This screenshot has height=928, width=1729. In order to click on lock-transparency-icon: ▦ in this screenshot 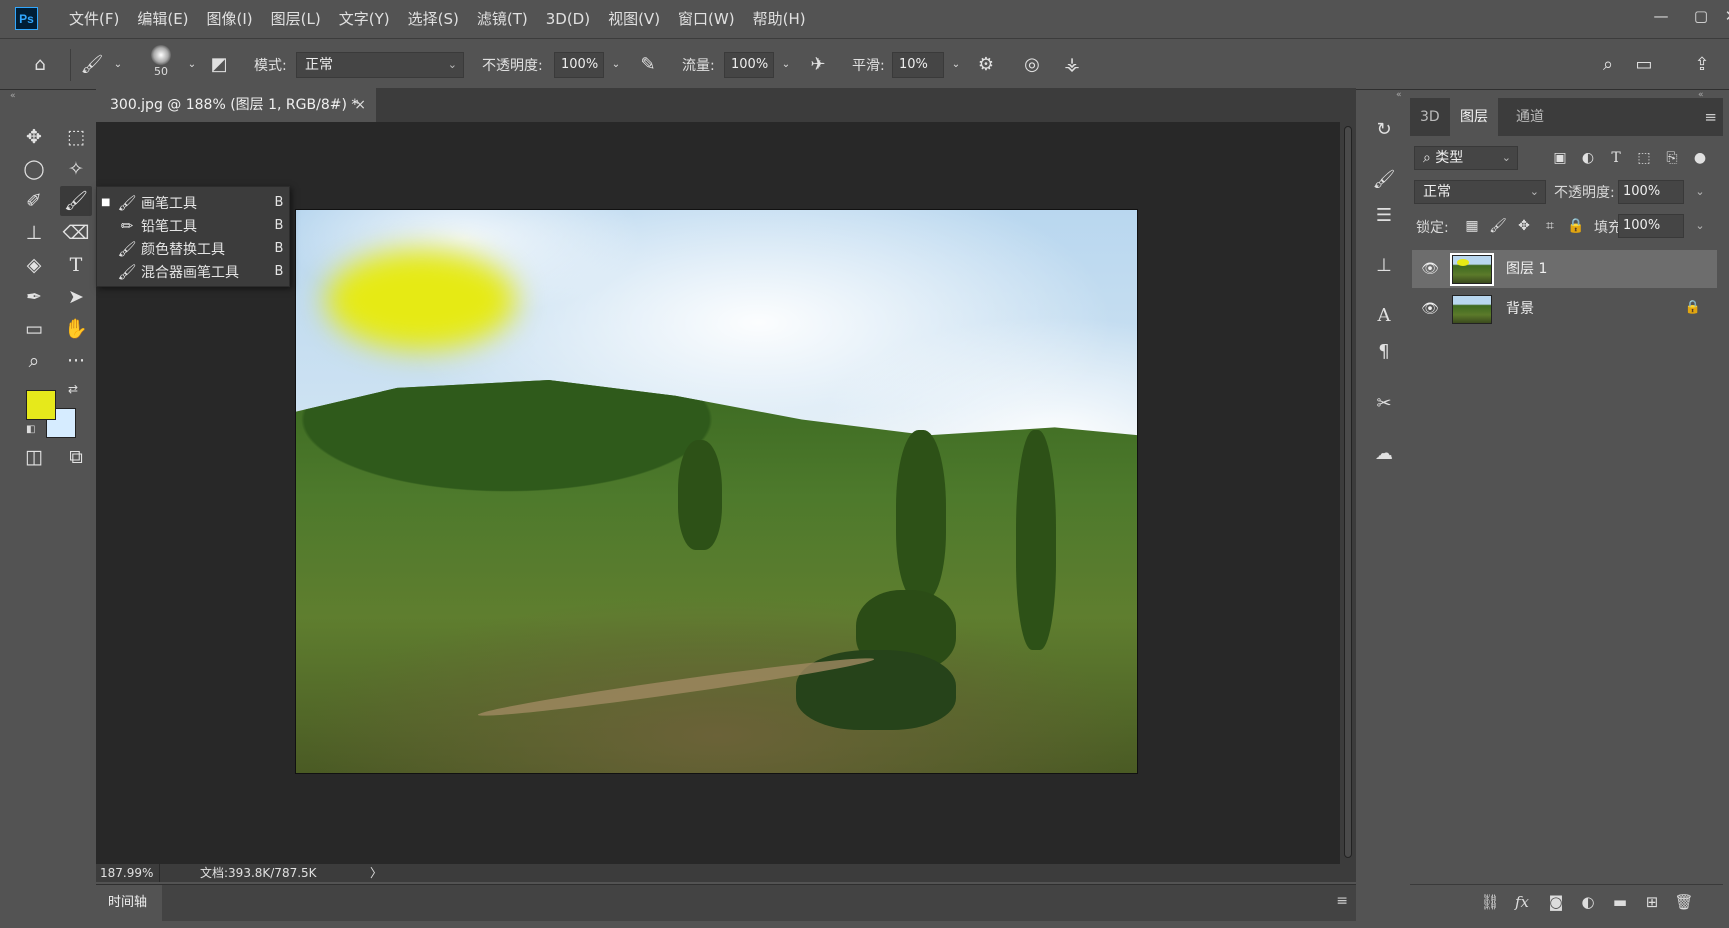, I will do `click(1472, 226)`.